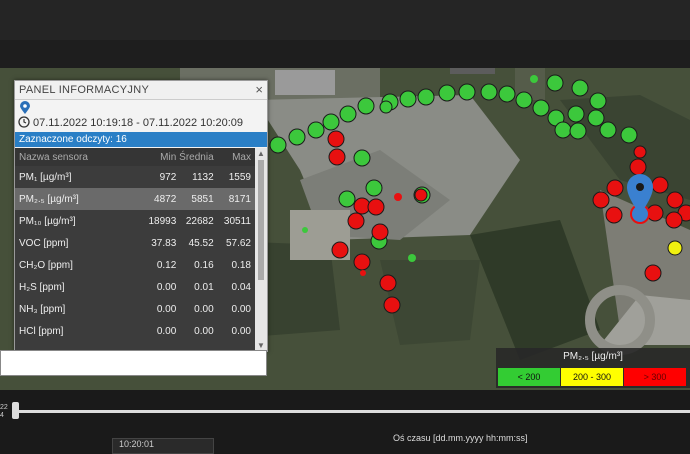  Describe the element at coordinates (199, 221) in the screenshot. I see `cell-avg: 22682` at that location.